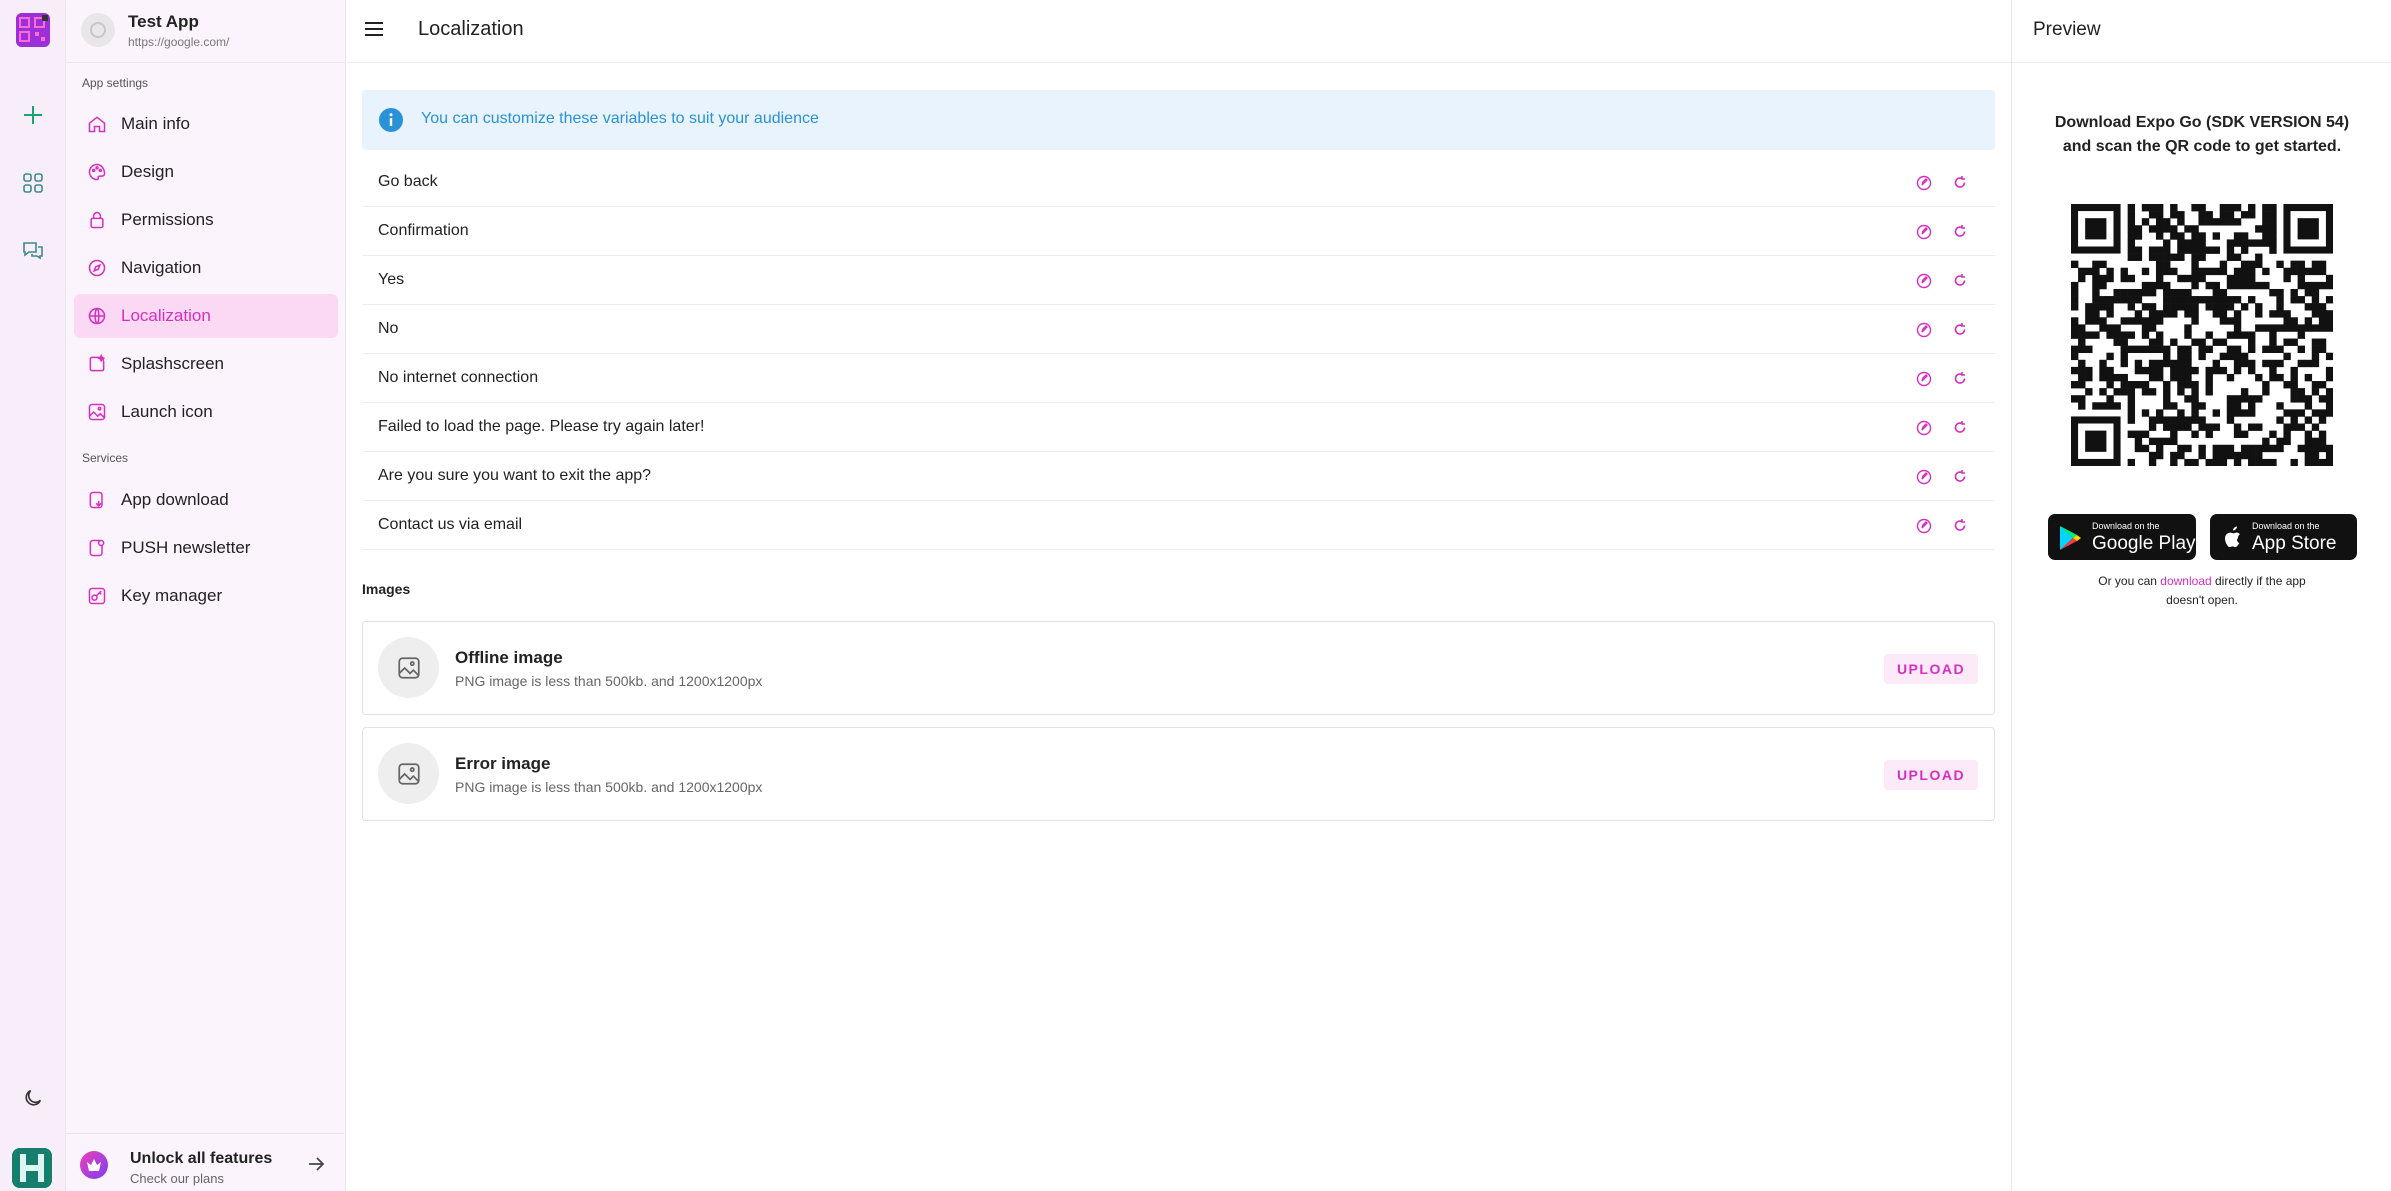 Image resolution: width=2391 pixels, height=1191 pixels. What do you see at coordinates (471, 29) in the screenshot?
I see `page-title: Localization` at bounding box center [471, 29].